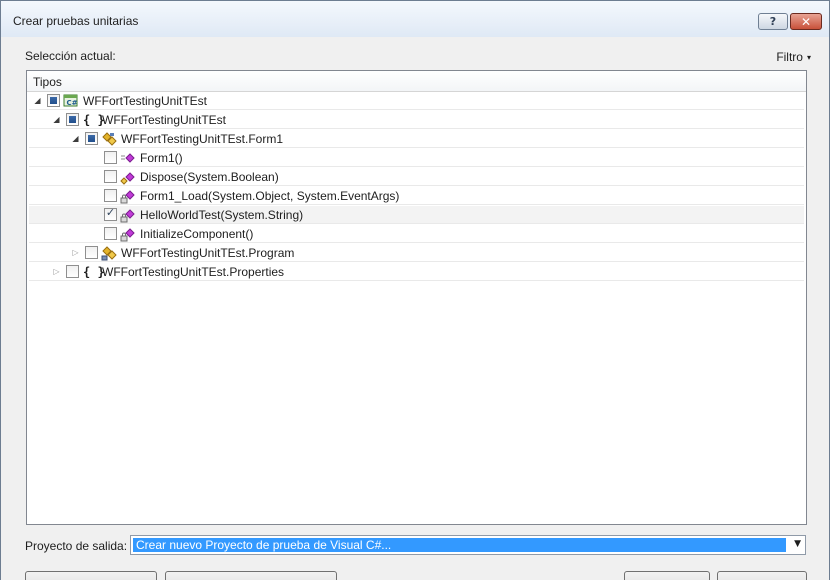 The image size is (832, 580). What do you see at coordinates (197, 234) in the screenshot?
I see `tree-row-label: InitializeComponent()` at bounding box center [197, 234].